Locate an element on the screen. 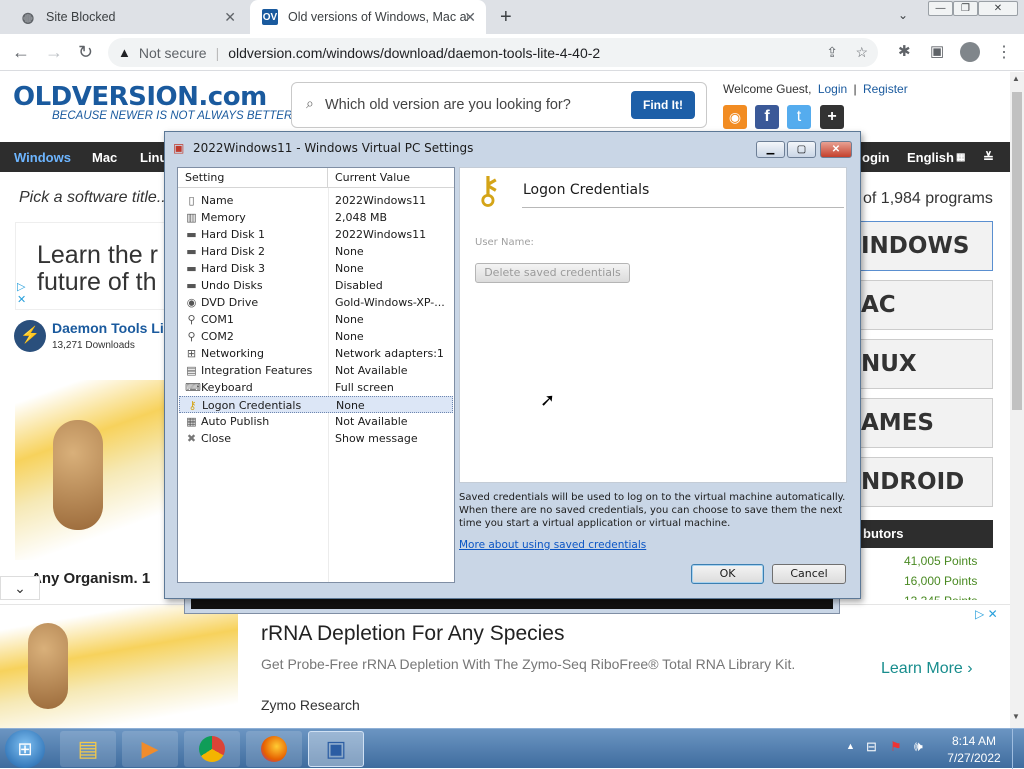 The width and height of the screenshot is (1024, 769). menu-kebab-icon: ⋮ is located at coordinates (1004, 52).